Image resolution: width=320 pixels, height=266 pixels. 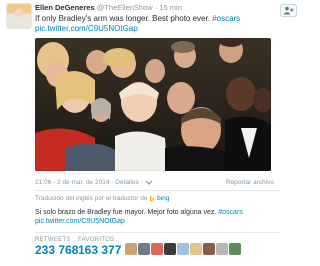 I want to click on translation-label: Traducido del inglés por el traductor de, so click(x=91, y=199).